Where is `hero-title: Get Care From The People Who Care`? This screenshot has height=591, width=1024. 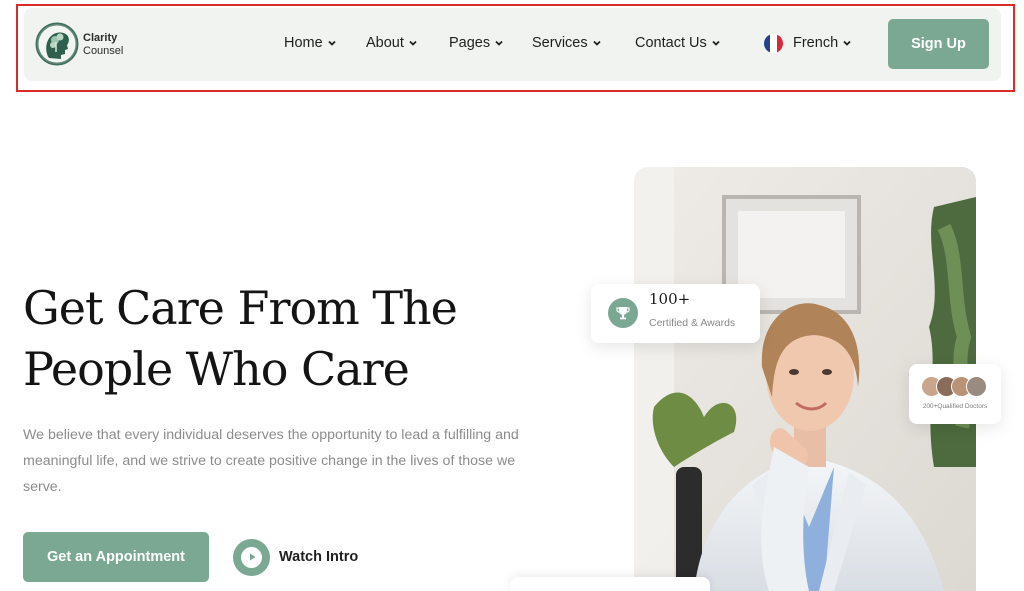
hero-title: Get Care From The People Who Care is located at coordinates (283, 339).